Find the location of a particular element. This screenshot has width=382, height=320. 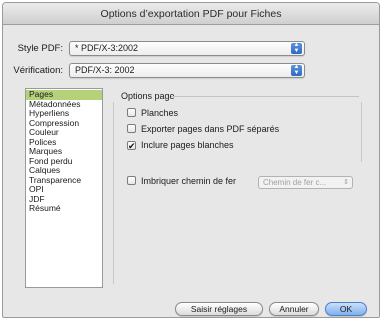

group-separator is located at coordinates (265, 96).